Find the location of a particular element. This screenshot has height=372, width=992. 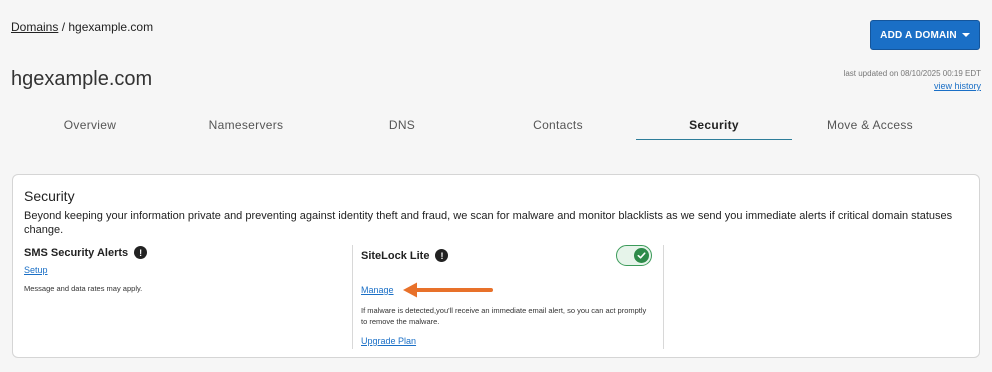

sms-setup-link: Setup is located at coordinates (36, 270).